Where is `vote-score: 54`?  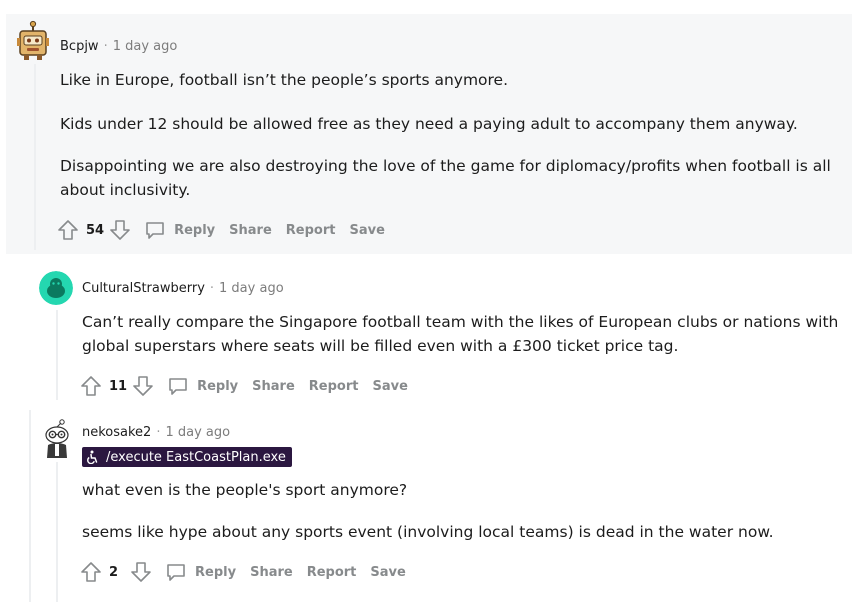
vote-score: 54 is located at coordinates (95, 230).